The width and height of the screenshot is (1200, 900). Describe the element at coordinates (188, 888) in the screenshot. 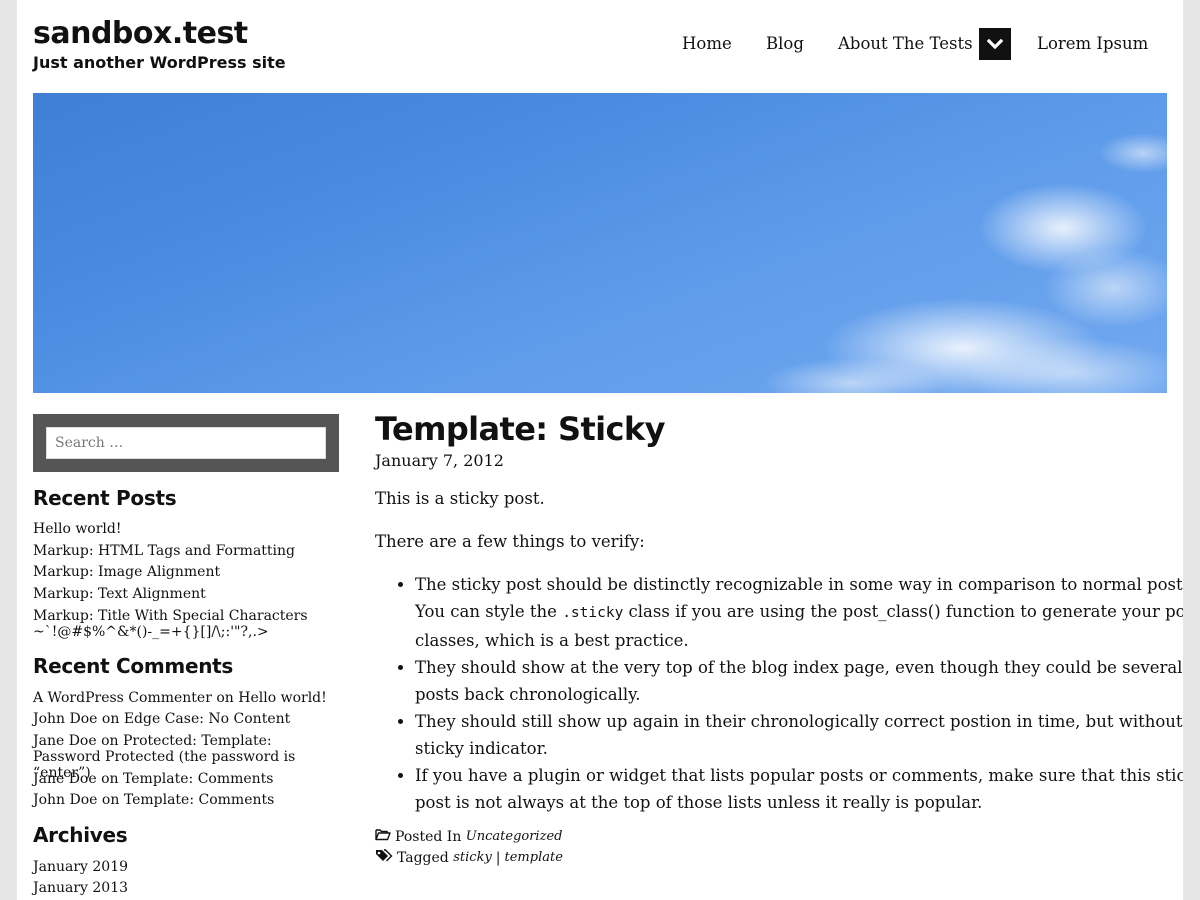

I see `list-item: January 2013` at that location.